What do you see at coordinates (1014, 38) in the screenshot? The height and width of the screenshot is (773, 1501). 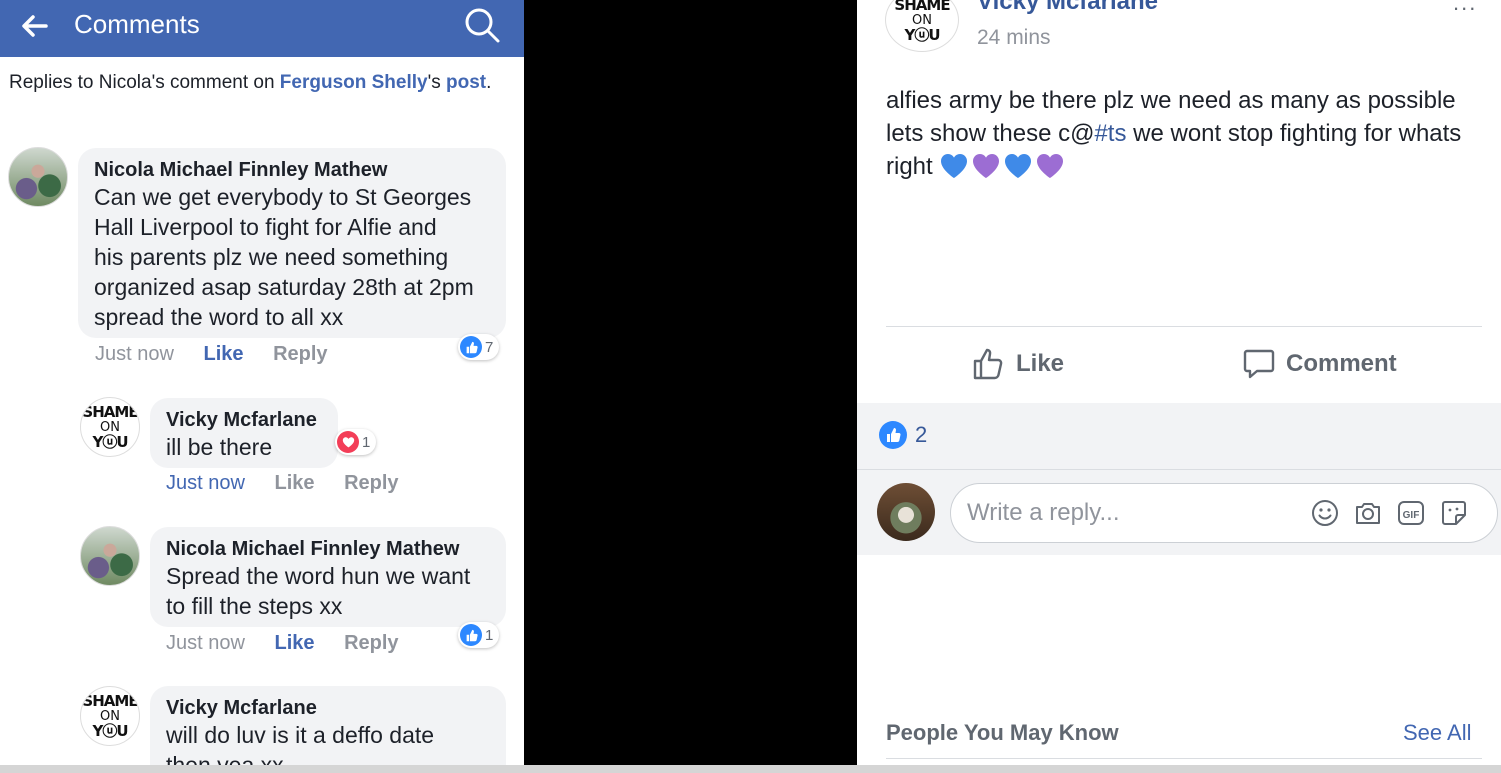 I see `post-timestamp: 24 mins` at bounding box center [1014, 38].